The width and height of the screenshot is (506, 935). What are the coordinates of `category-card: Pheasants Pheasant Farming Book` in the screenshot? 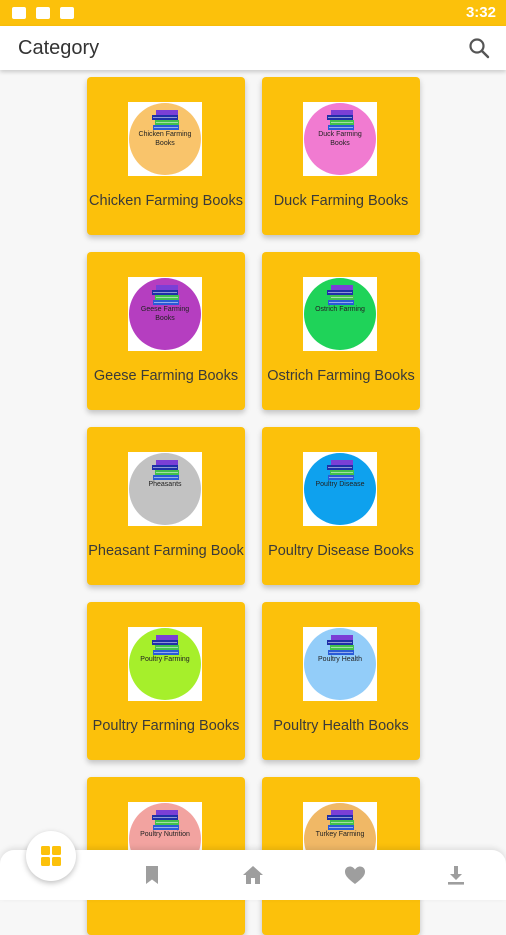 It's located at (166, 506).